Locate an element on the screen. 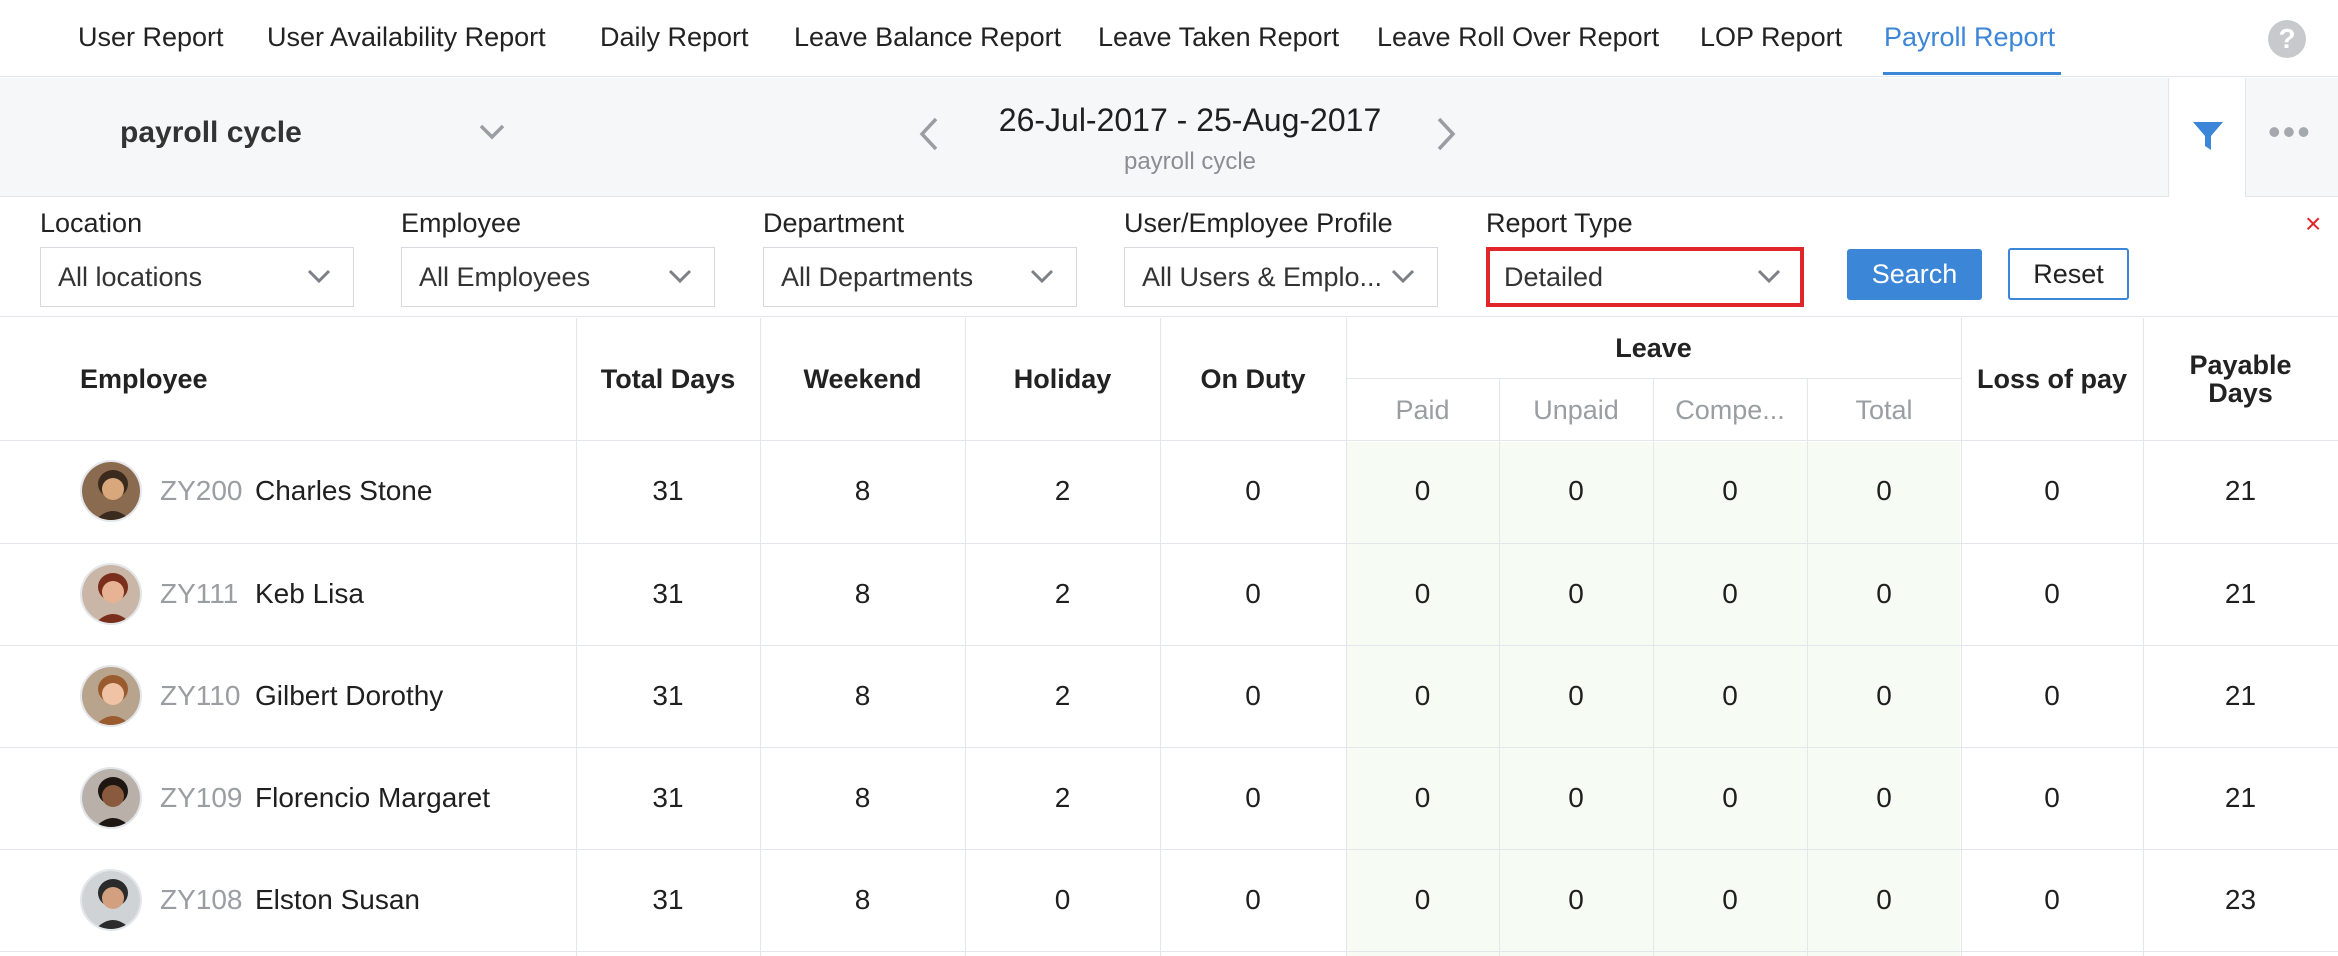 This screenshot has height=956, width=2338. filter-icon is located at coordinates (2208, 136).